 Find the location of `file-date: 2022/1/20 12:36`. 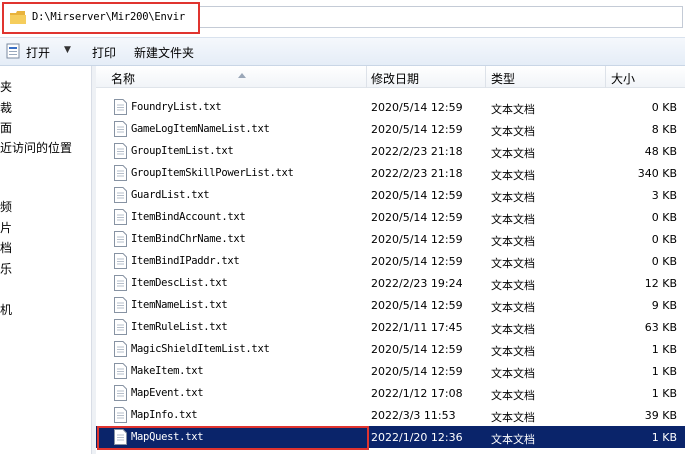

file-date: 2022/1/20 12:36 is located at coordinates (417, 437).